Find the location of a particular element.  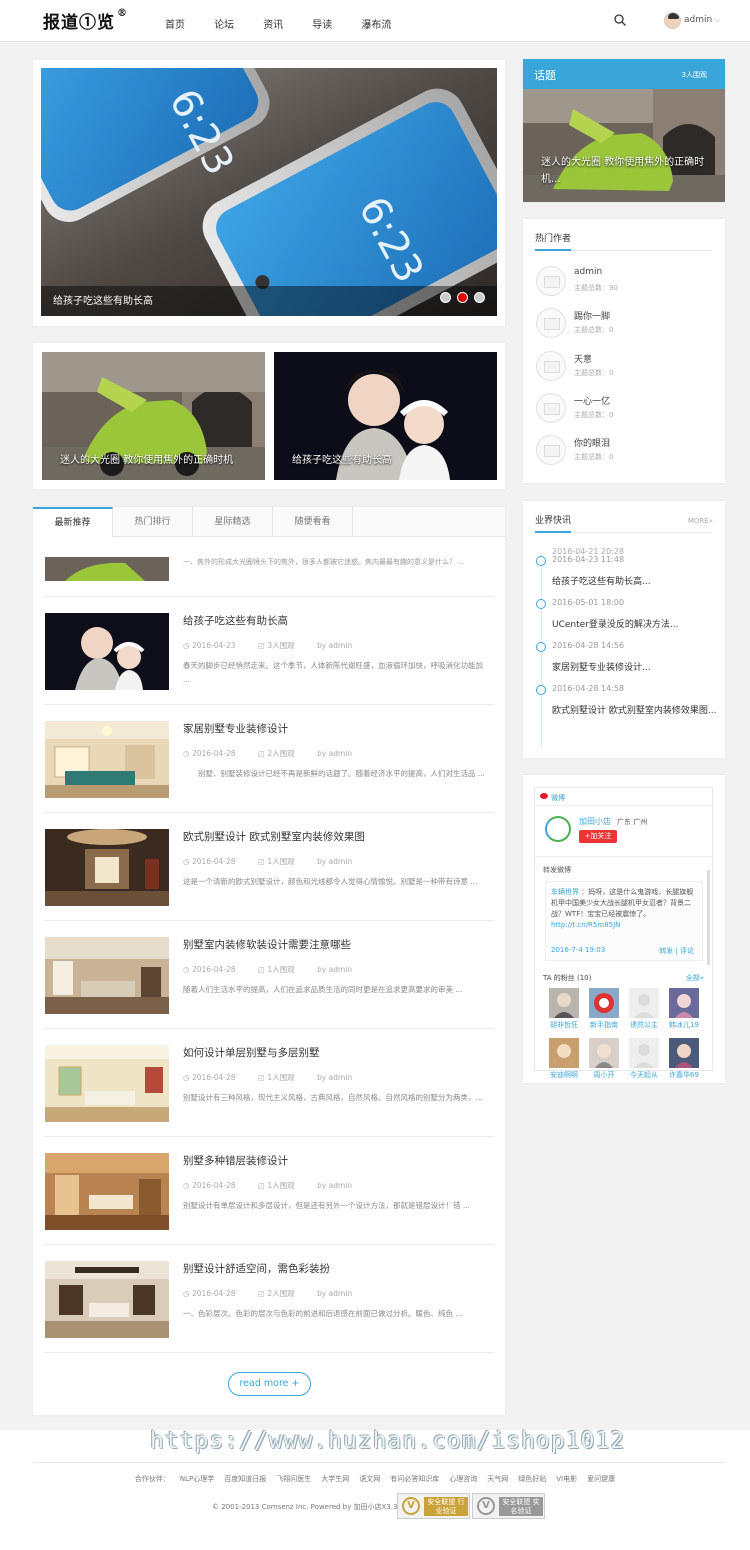

author-item: 踢你一脚 主题总数：0 is located at coordinates (626, 324).